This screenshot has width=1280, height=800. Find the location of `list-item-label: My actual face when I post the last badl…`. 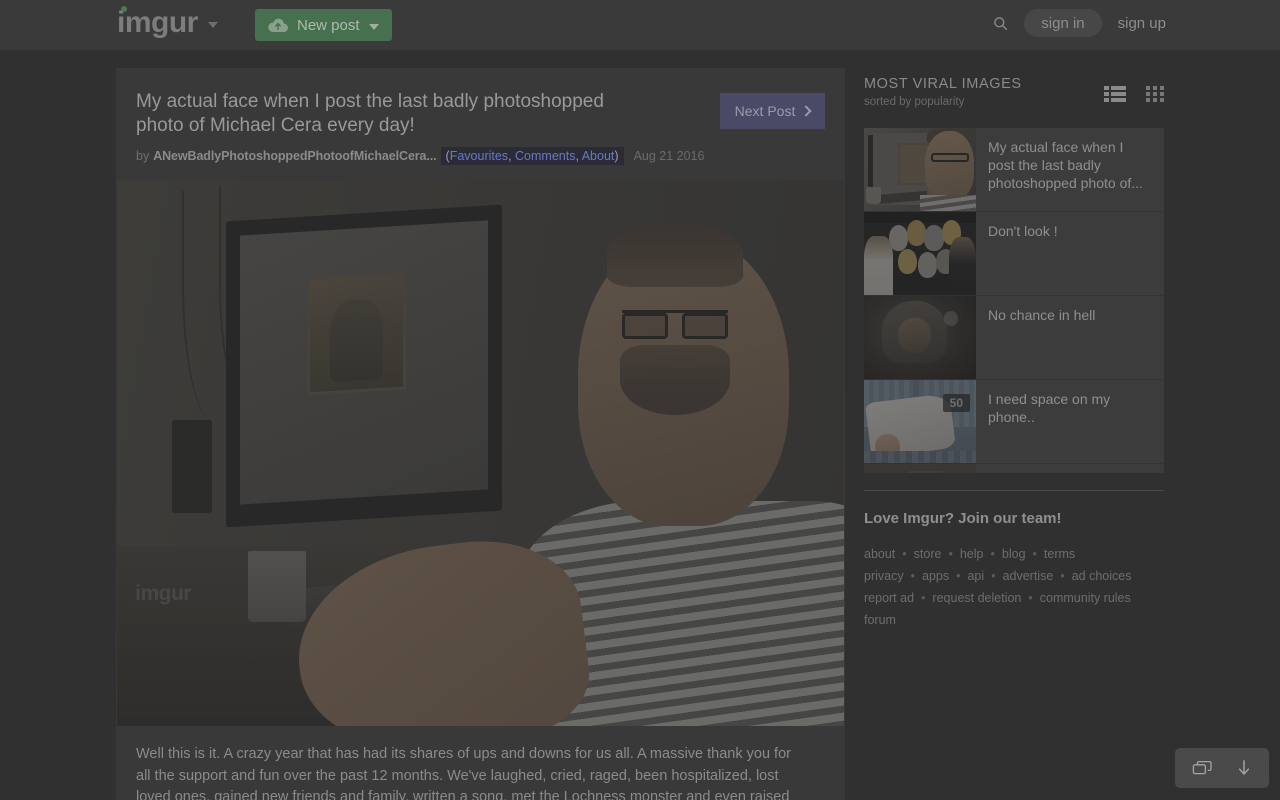

list-item-label: My actual face when I post the last badl… is located at coordinates (1065, 165).